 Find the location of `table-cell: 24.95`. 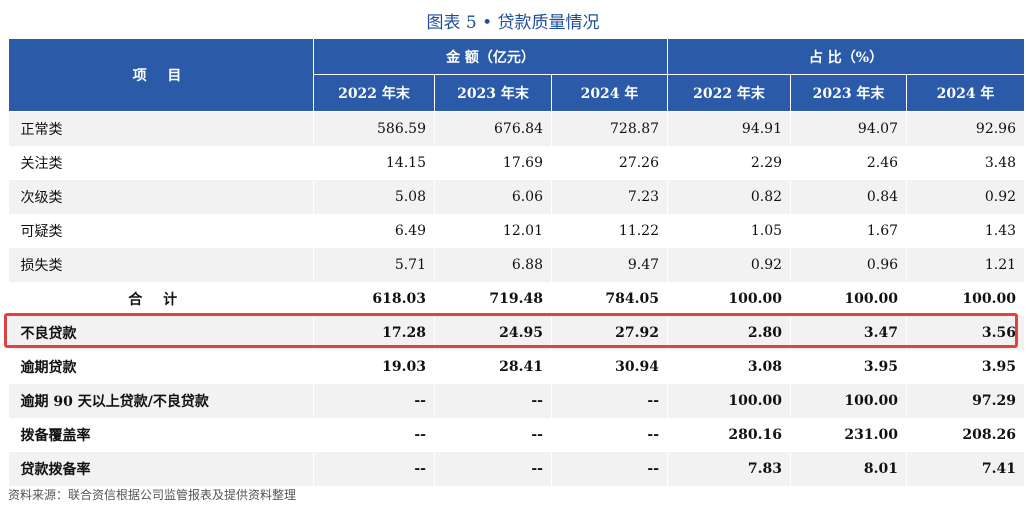

table-cell: 24.95 is located at coordinates (493, 333).